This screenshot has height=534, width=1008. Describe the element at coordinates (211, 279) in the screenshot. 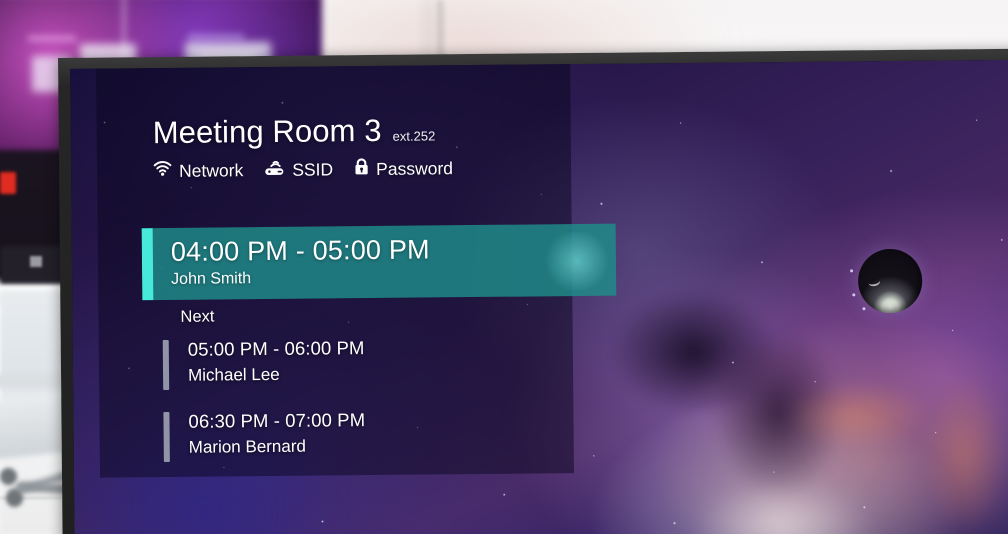

I see `current-meeting-organizer: John Smith` at that location.